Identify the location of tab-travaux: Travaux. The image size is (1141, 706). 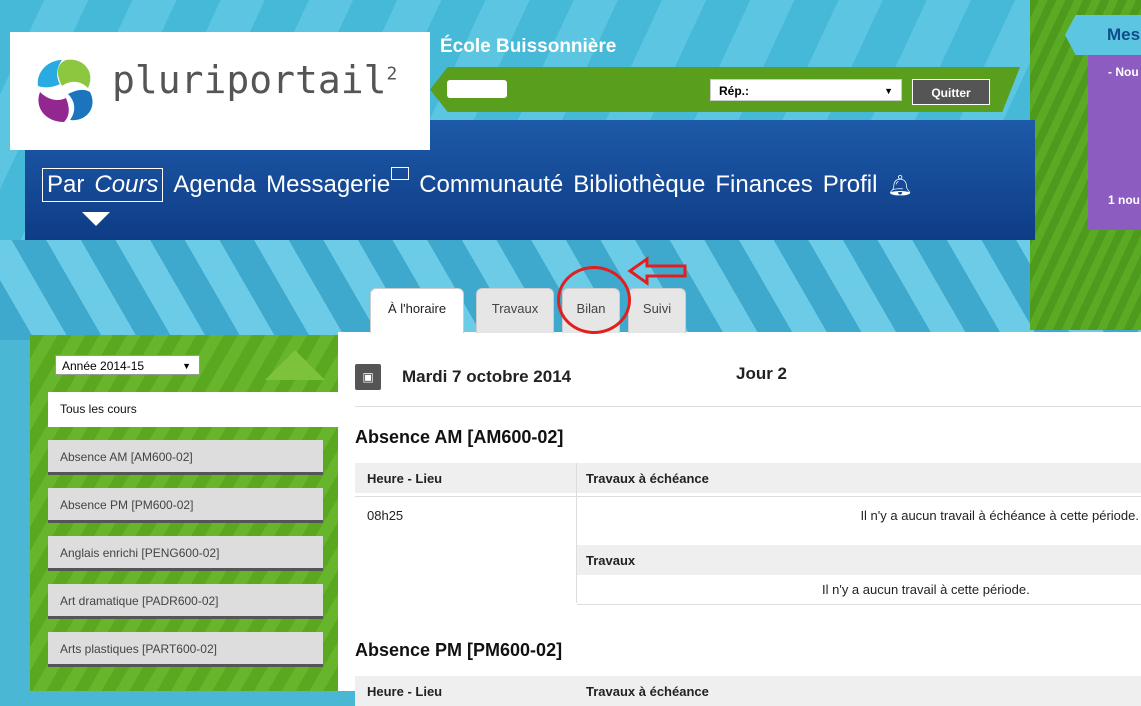
(515, 310).